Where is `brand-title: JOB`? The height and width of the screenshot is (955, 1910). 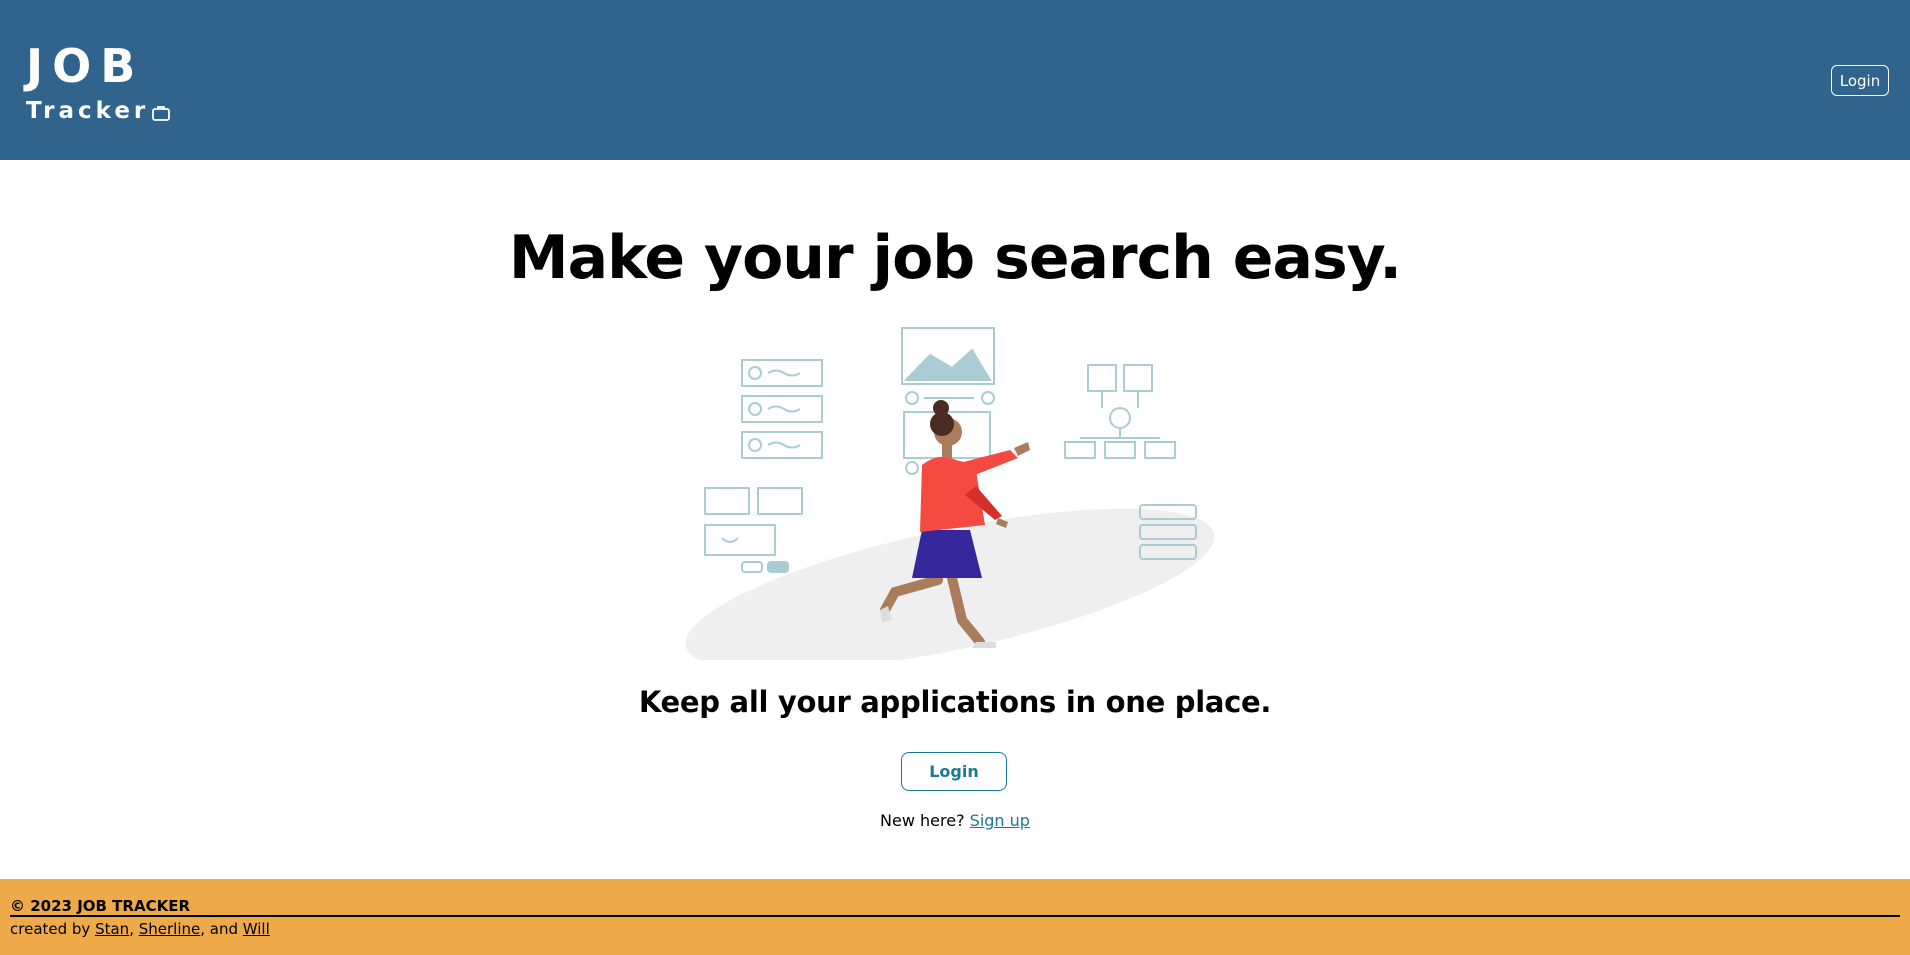
brand-title: JOB is located at coordinates (85, 66).